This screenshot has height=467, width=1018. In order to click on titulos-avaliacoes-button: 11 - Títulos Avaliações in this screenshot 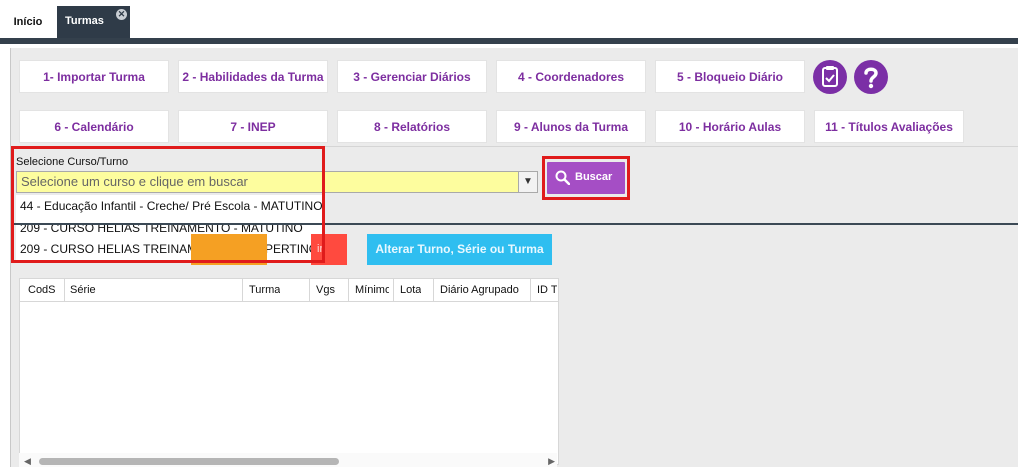, I will do `click(889, 126)`.